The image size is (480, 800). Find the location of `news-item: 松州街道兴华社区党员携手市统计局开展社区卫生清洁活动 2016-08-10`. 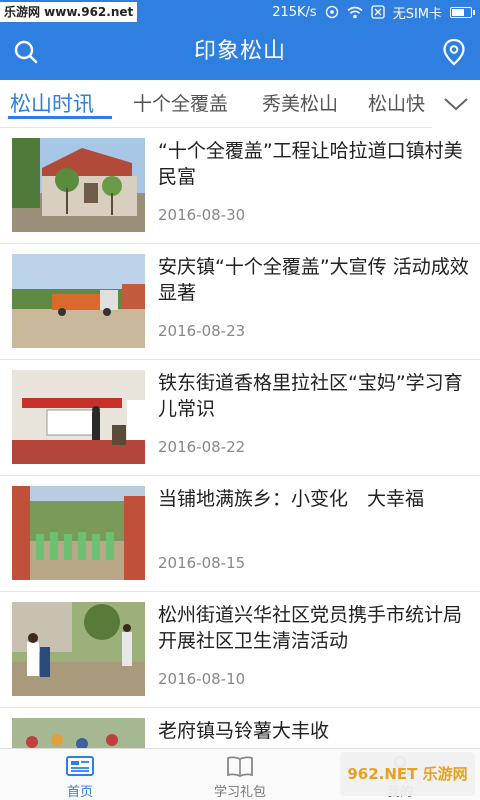

news-item: 松州街道兴华社区党员携手市统计局开展社区卫生清洁活动 2016-08-10 is located at coordinates (240, 650).